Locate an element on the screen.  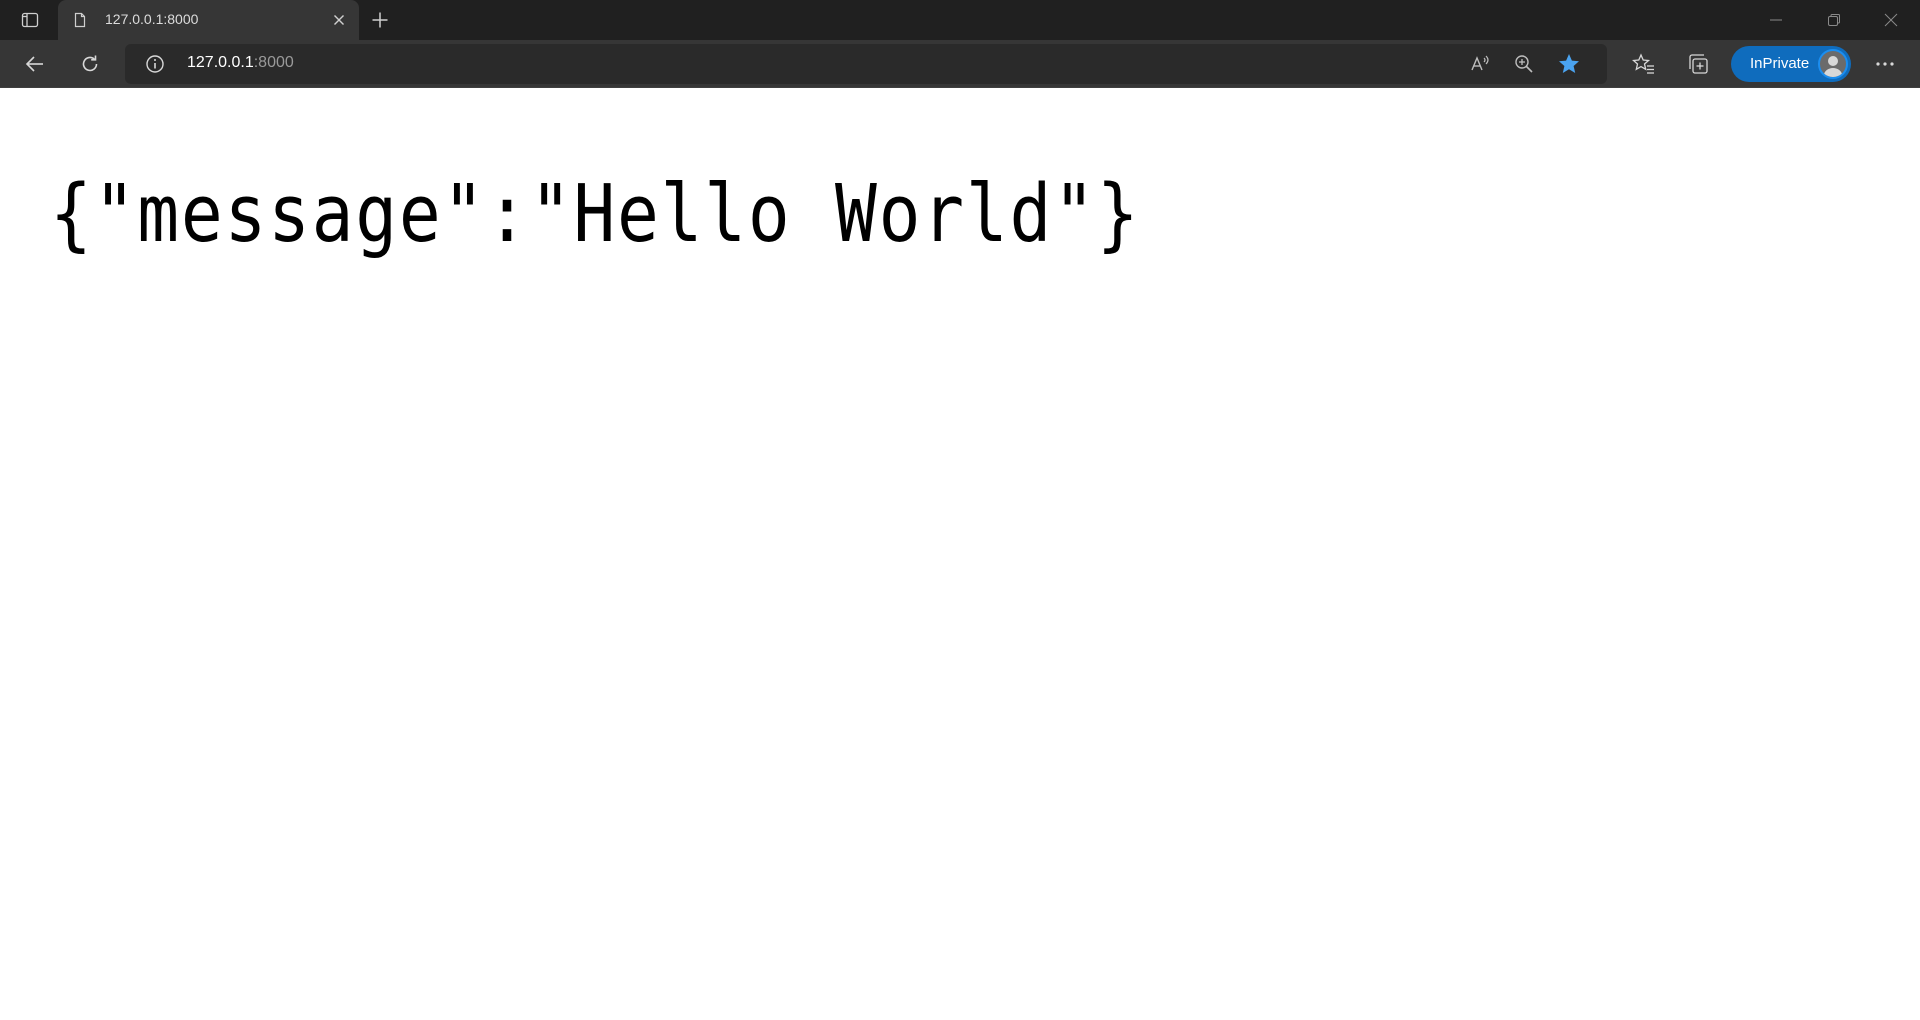
active-tab: 127.0.0.1:8000 is located at coordinates (208, 20).